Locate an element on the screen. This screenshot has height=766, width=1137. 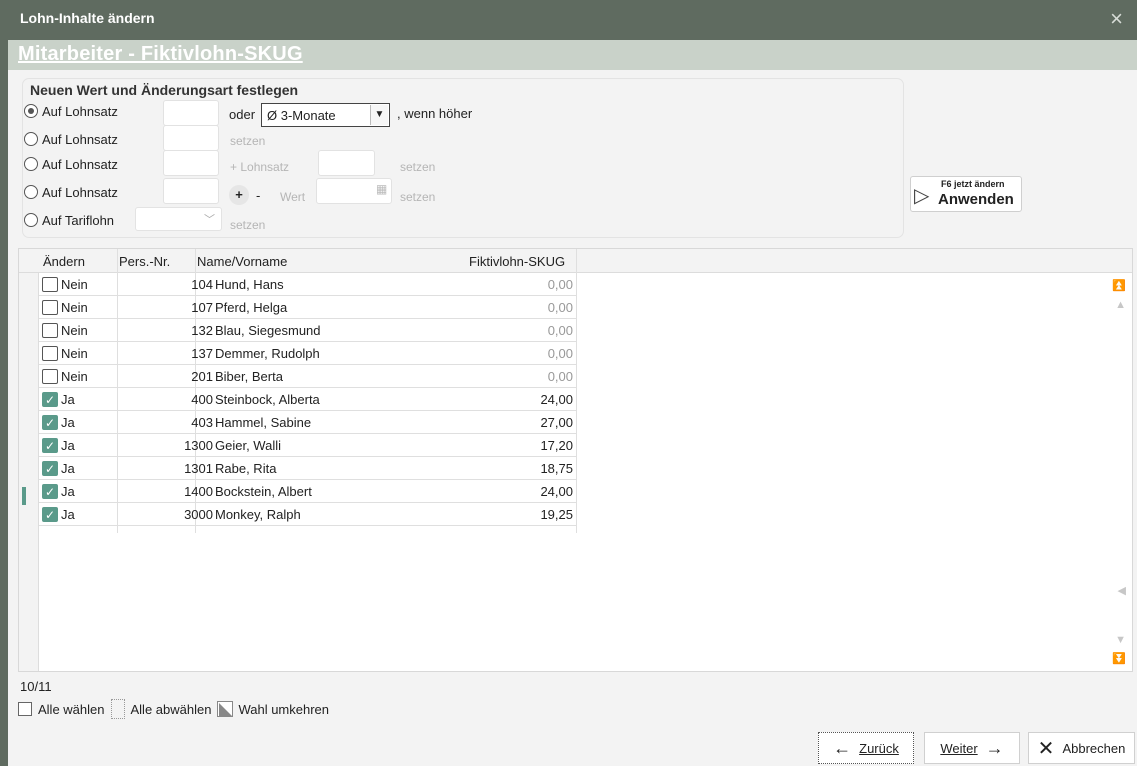
option-lohnsatz-wert: Auf Lohnsatz is located at coordinates (71, 192).